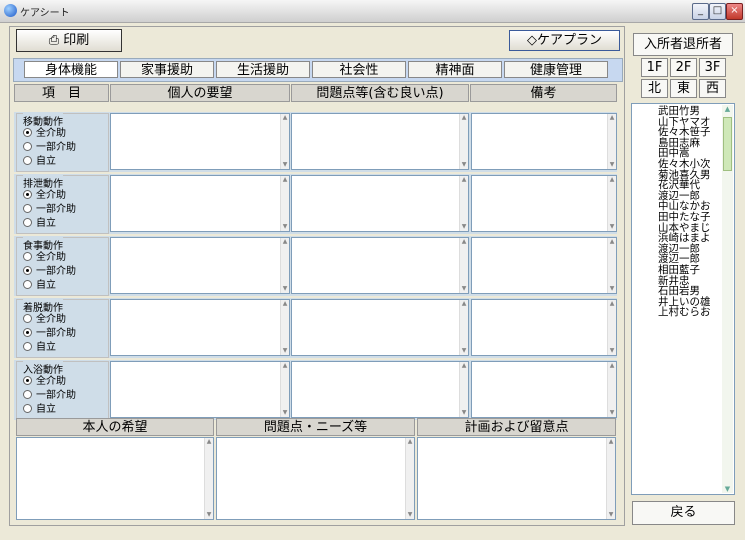  What do you see at coordinates (315, 427) in the screenshot?
I see `header-needs: 問題点・ニーズ等` at bounding box center [315, 427].